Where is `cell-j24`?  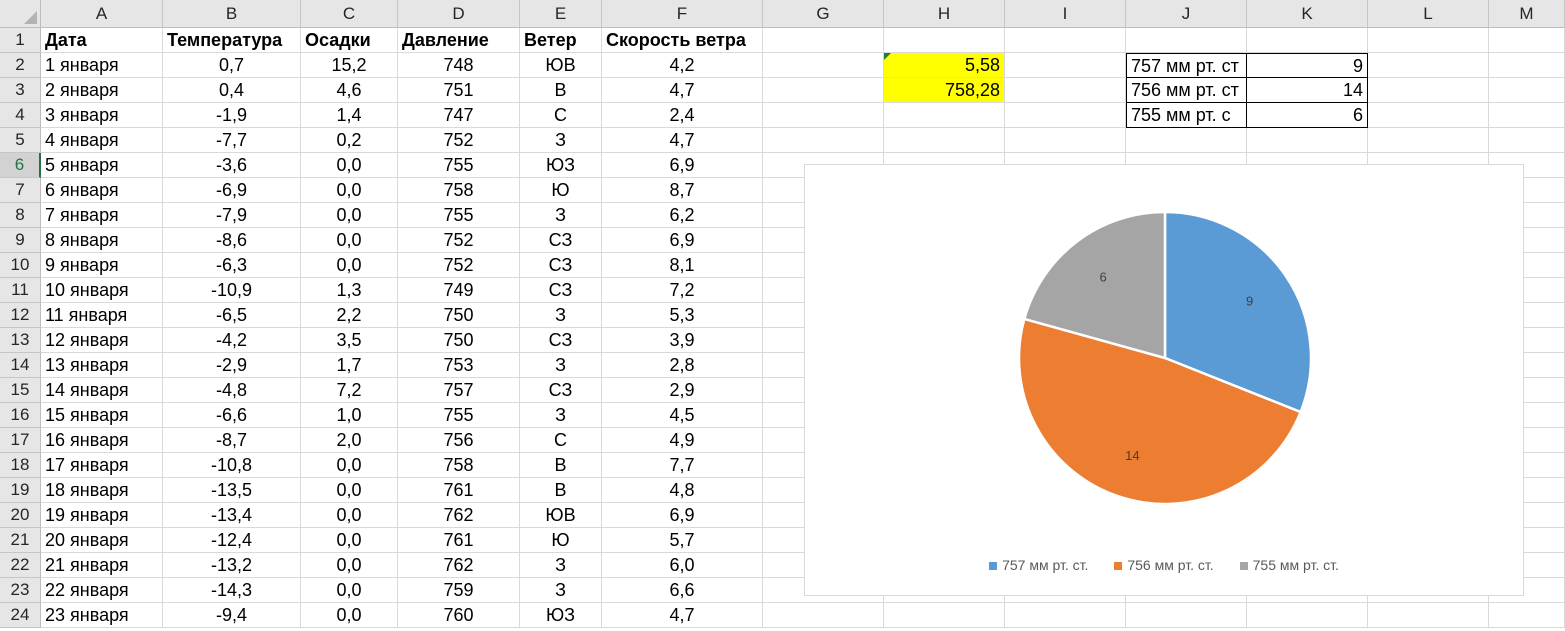
cell-j24 is located at coordinates (1186, 615).